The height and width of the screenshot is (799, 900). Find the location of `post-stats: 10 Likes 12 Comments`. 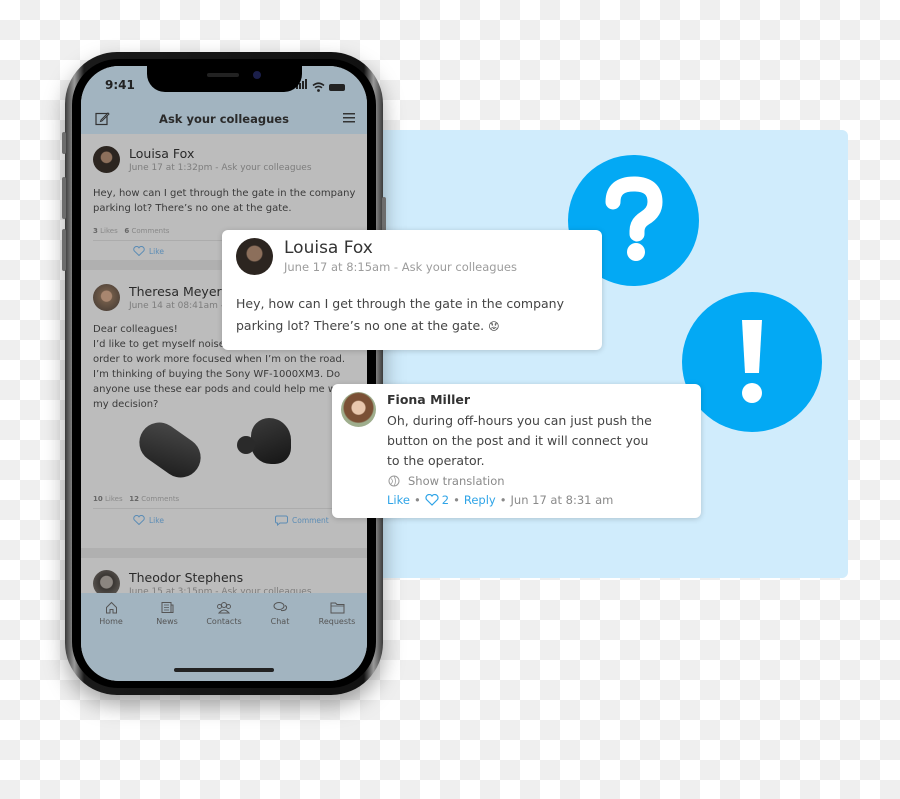

post-stats: 10 Likes 12 Comments is located at coordinates (136, 499).